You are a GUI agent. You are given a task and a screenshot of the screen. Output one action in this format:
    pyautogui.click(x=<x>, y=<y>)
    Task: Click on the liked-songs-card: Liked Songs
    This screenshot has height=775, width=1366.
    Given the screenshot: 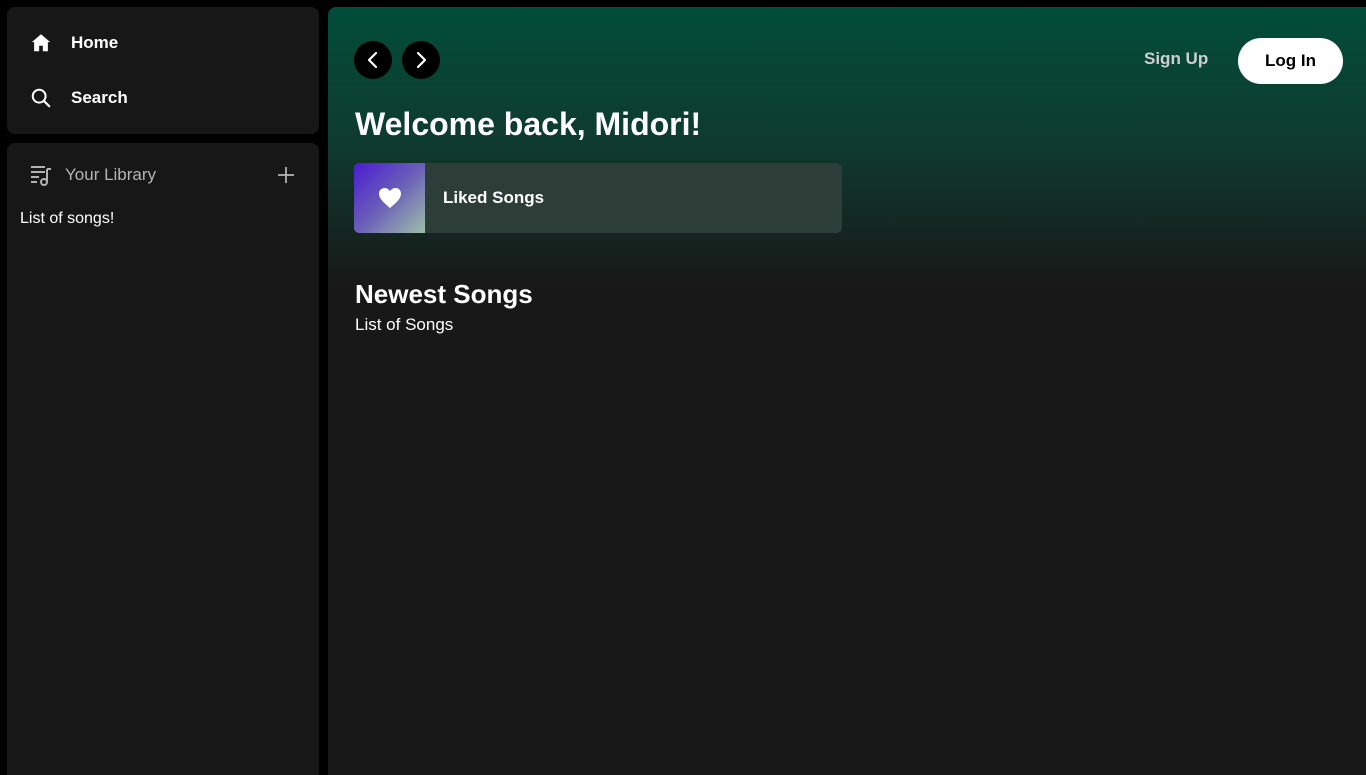 What is the action you would take?
    pyautogui.click(x=598, y=198)
    